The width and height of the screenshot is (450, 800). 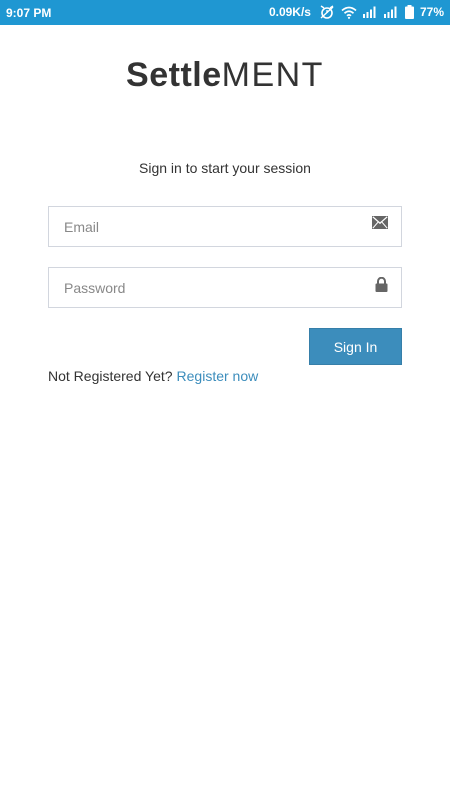 I want to click on status-time: 9:07 PM, so click(x=29, y=13).